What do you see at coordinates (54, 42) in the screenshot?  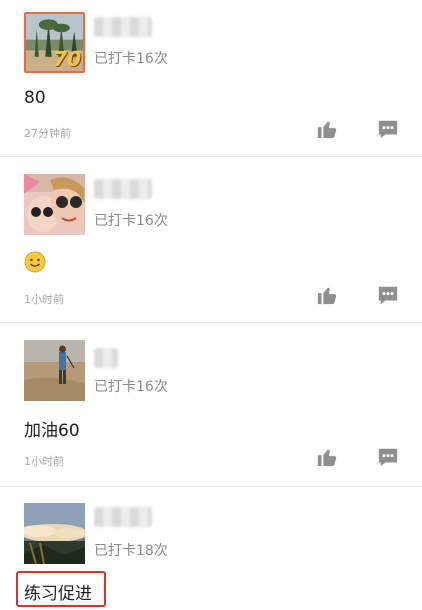 I see `user-avatar: 70` at bounding box center [54, 42].